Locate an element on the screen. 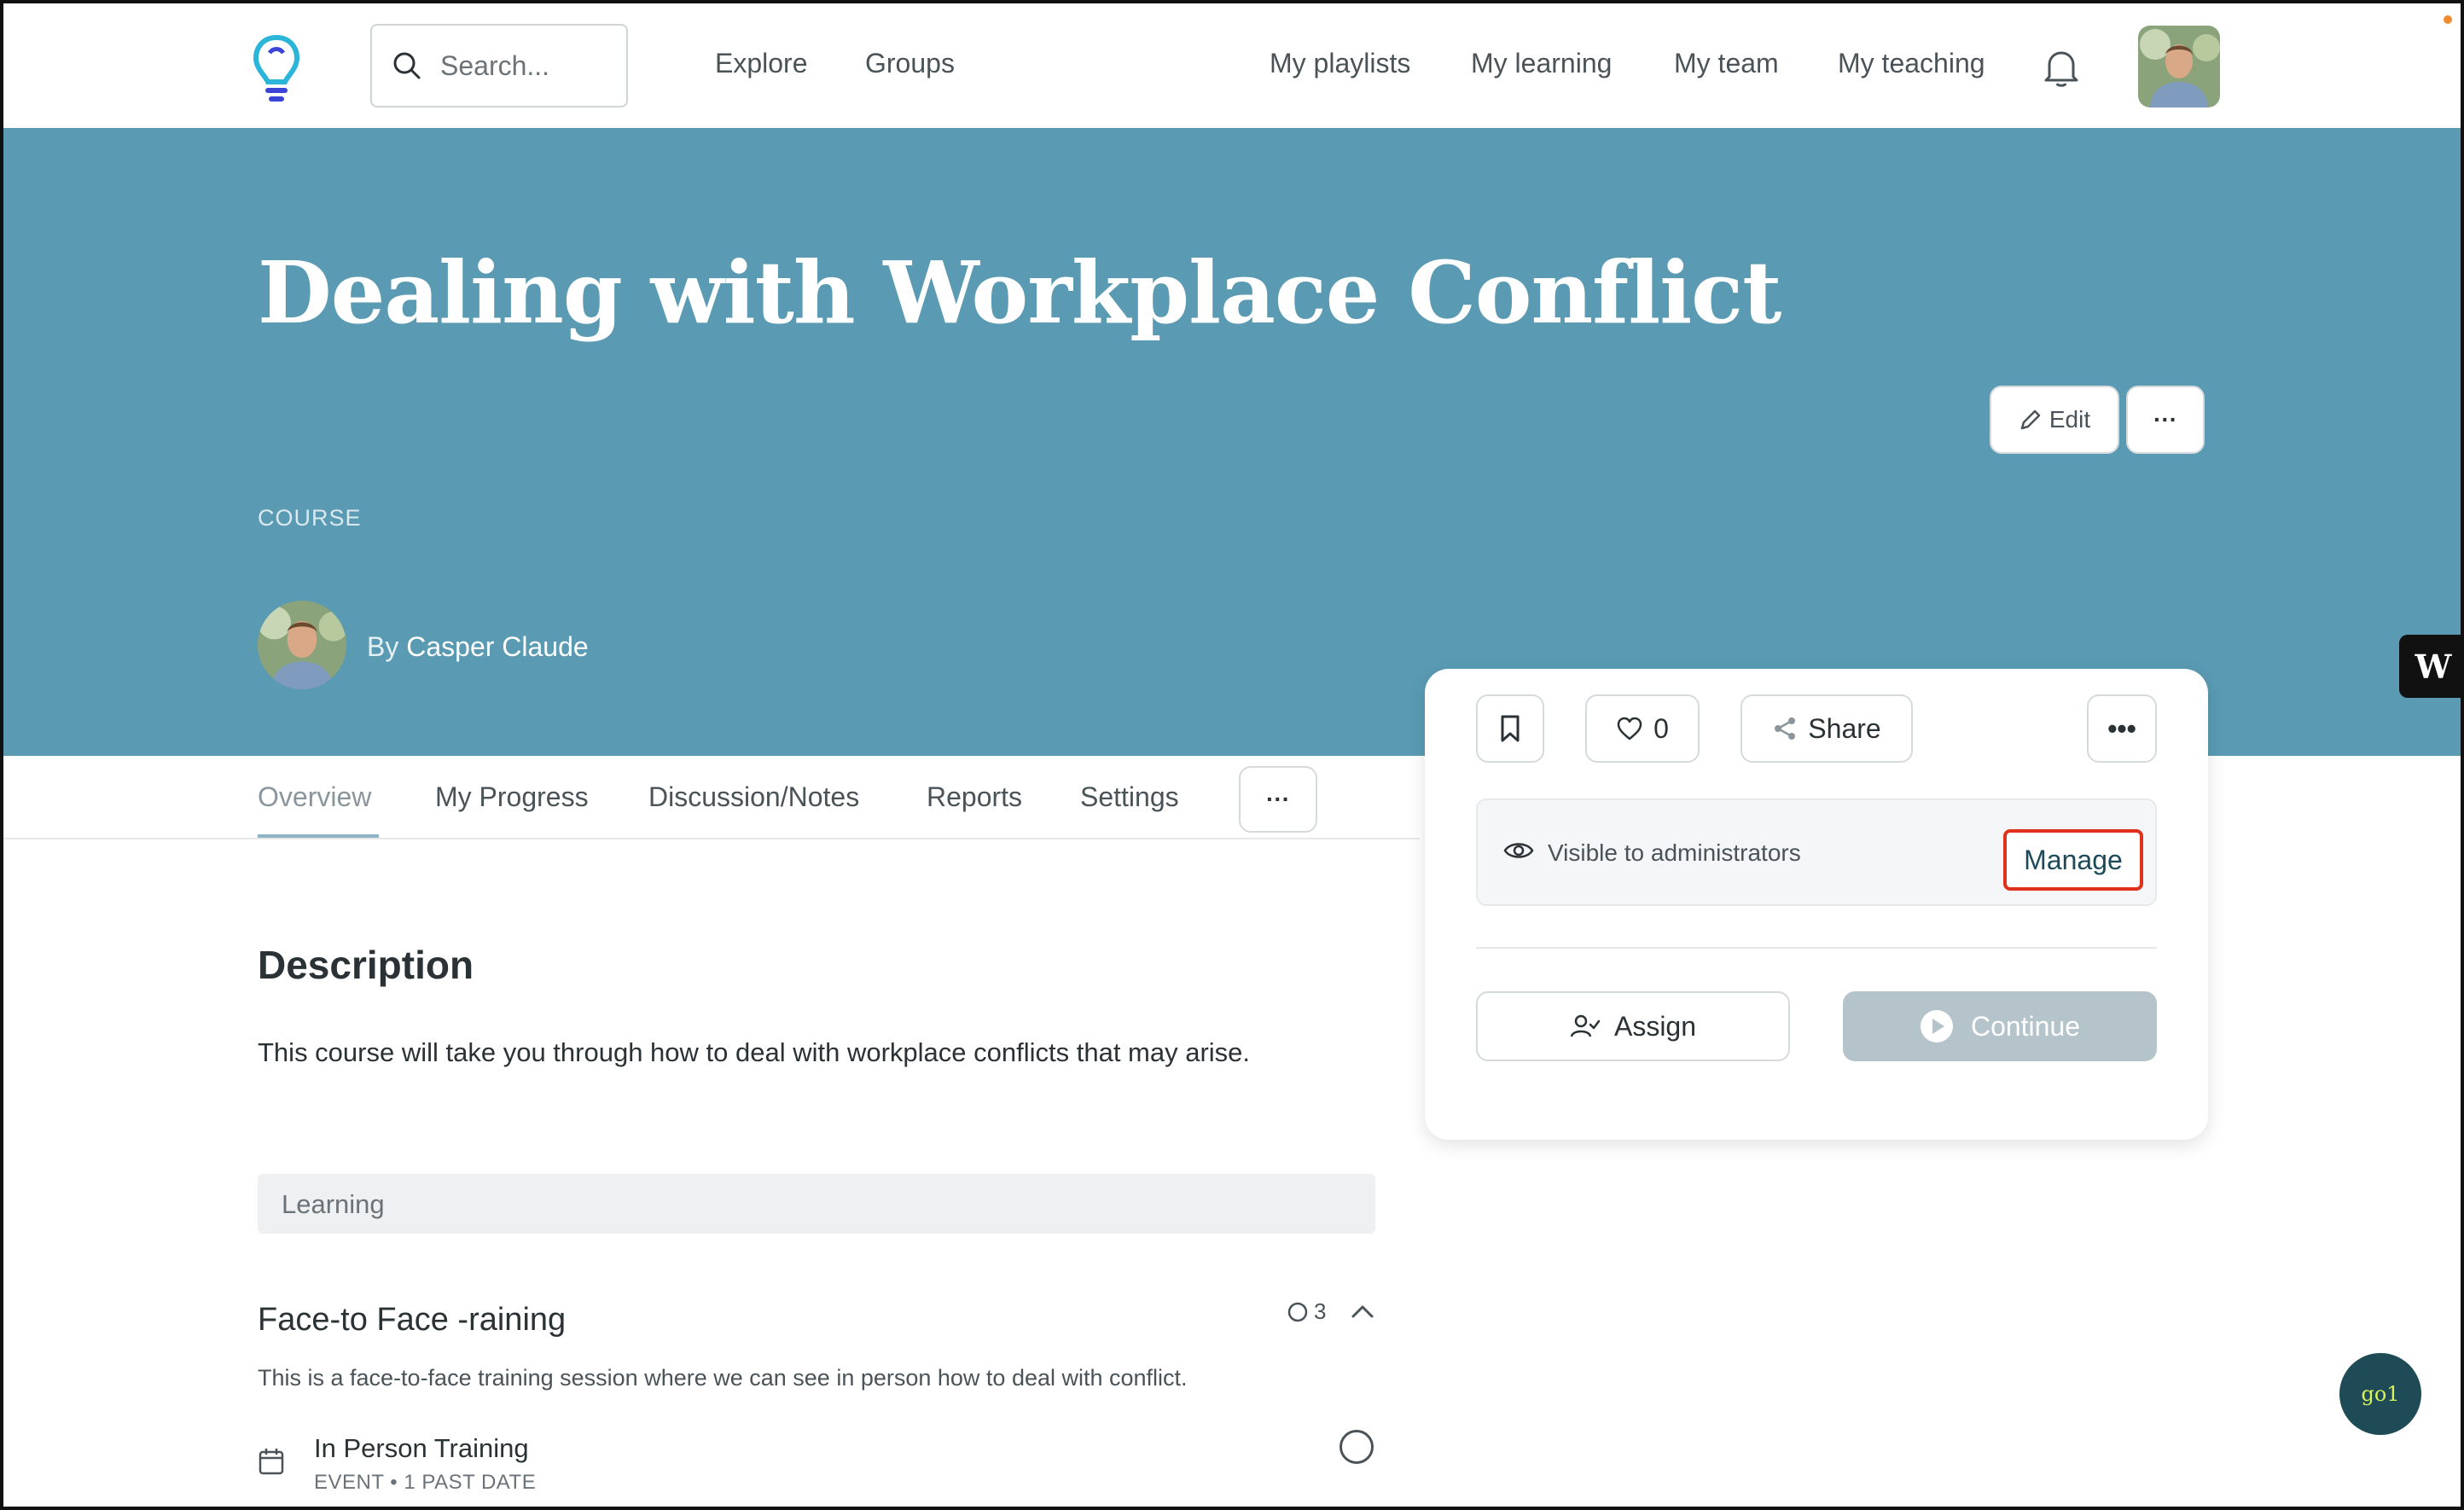 The height and width of the screenshot is (1510, 2464). nav-explore: Explore is located at coordinates (761, 63).